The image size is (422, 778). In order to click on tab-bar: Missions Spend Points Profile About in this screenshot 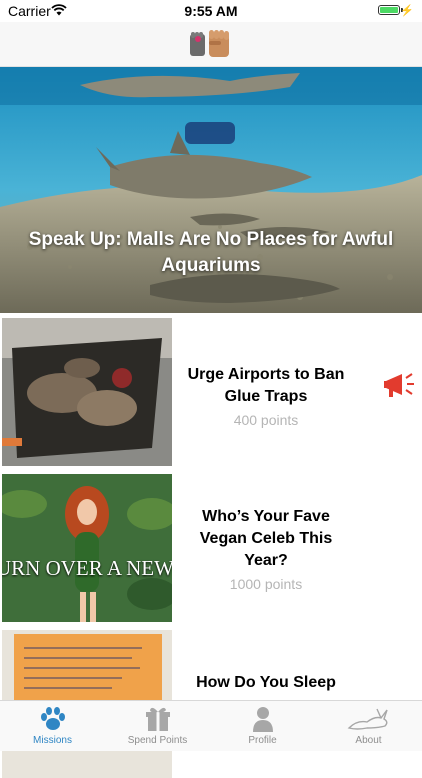, I will do `click(211, 725)`.